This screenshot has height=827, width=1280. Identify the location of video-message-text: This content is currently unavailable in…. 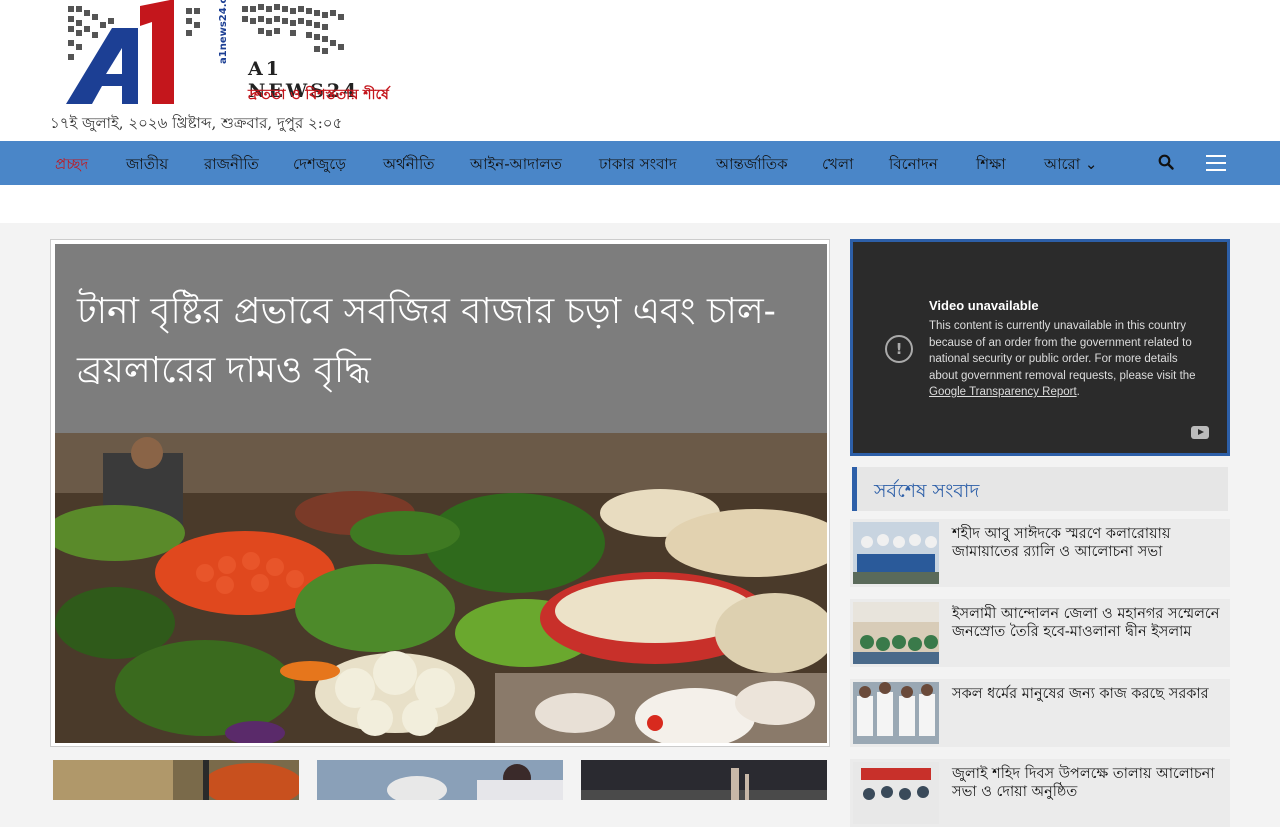
(1062, 351).